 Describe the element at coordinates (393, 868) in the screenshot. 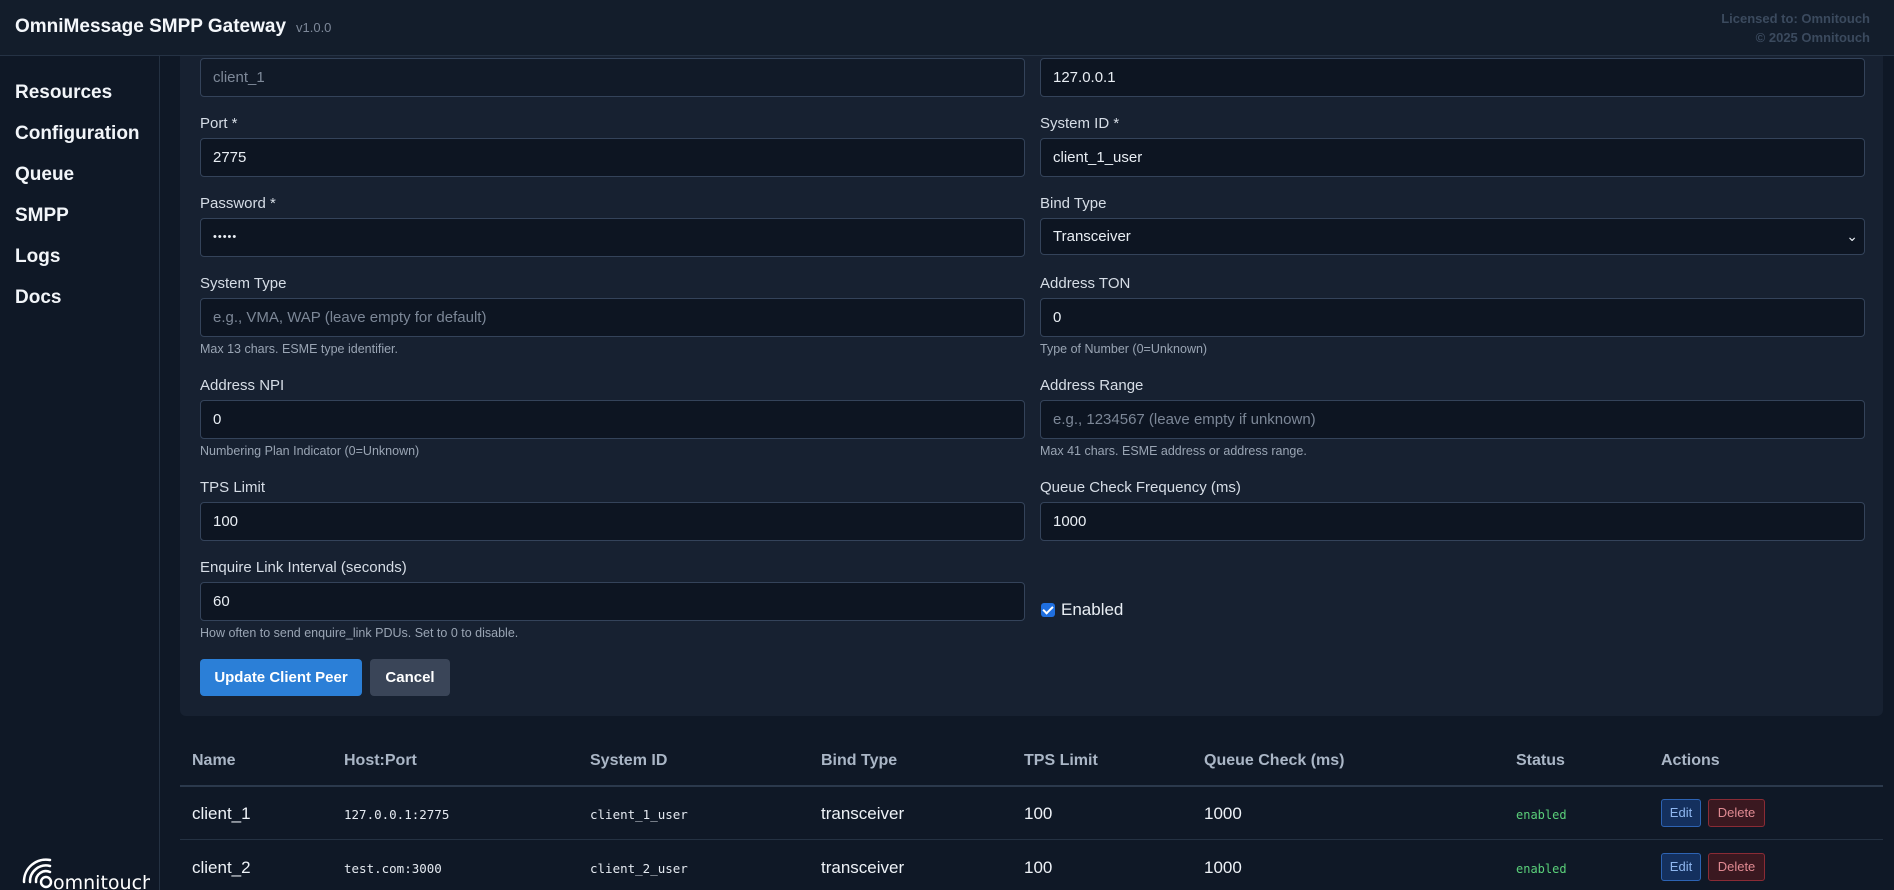

I see `row-host-port: test.com:3000` at that location.